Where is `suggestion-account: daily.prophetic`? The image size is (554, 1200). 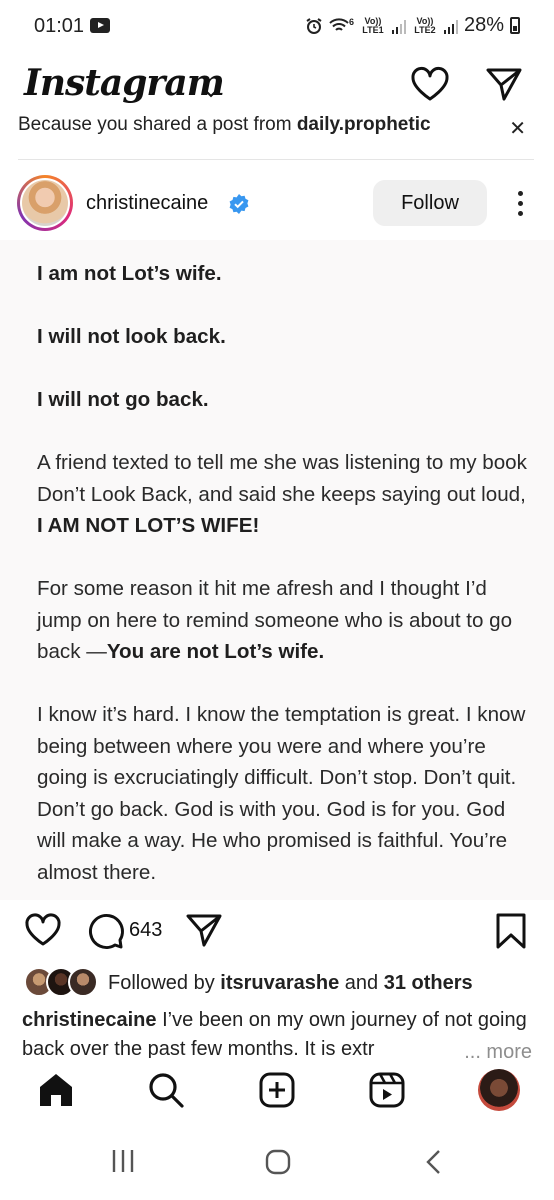
suggestion-account: daily.prophetic is located at coordinates (364, 125).